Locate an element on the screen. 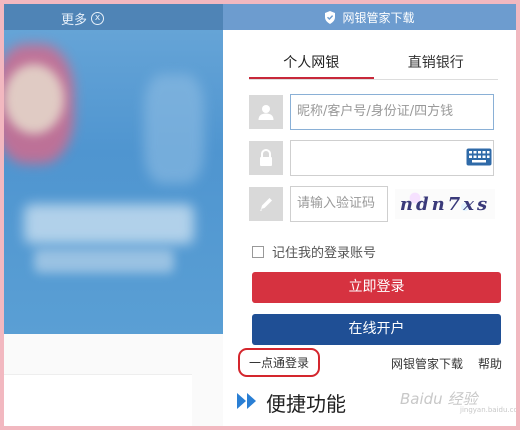 This screenshot has height=430, width=520. remember-label: 记住我的登录账号 is located at coordinates (324, 253).